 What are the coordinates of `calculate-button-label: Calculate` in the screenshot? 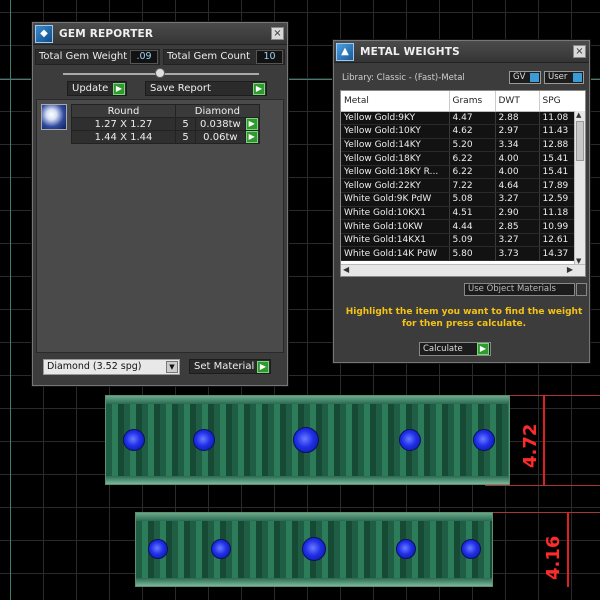 It's located at (443, 349).